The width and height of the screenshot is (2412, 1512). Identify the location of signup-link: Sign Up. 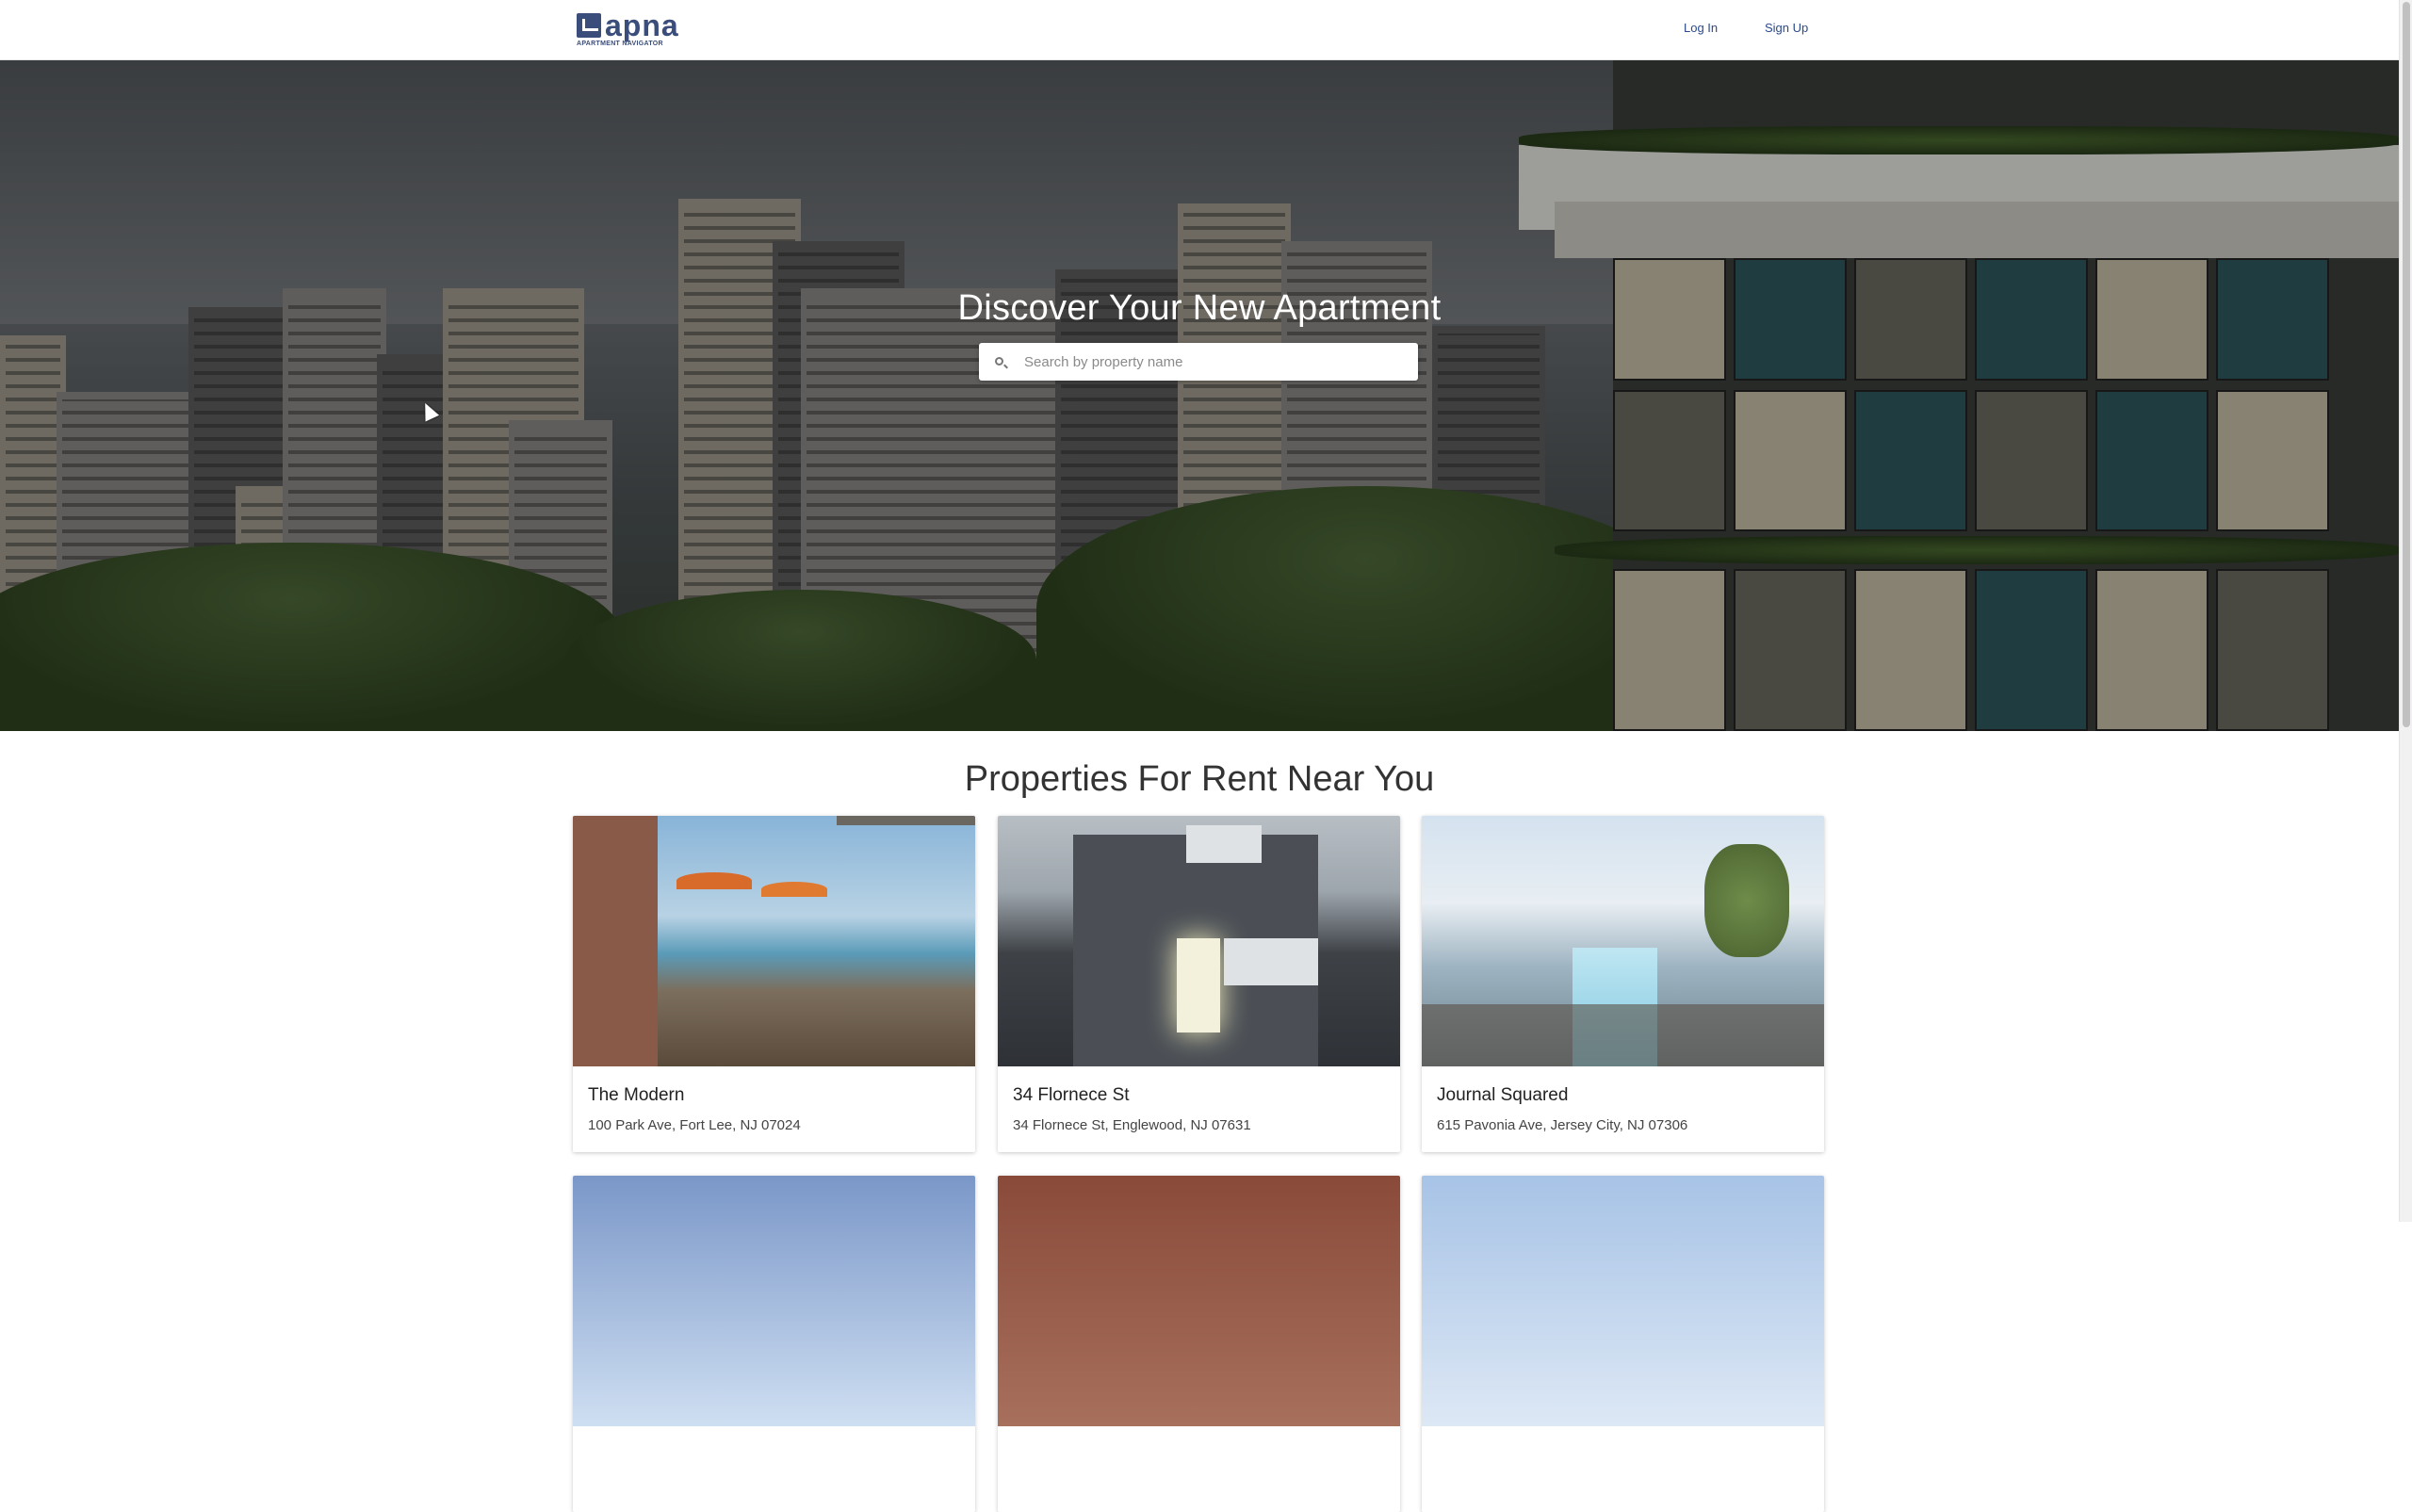
(1786, 28).